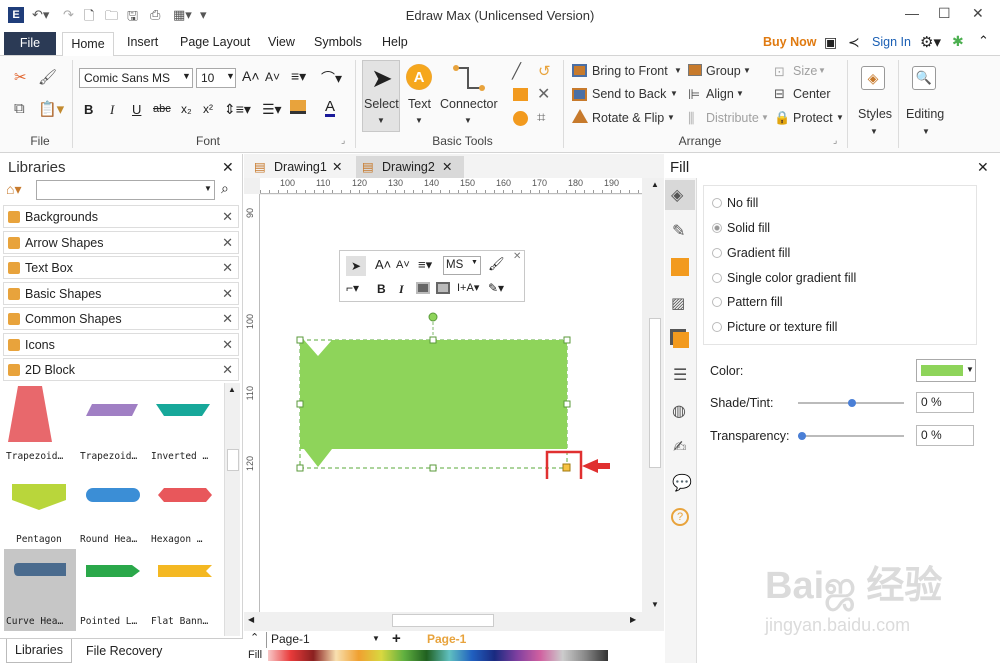  What do you see at coordinates (779, 94) in the screenshot?
I see `center-icon: ⊟` at bounding box center [779, 94].